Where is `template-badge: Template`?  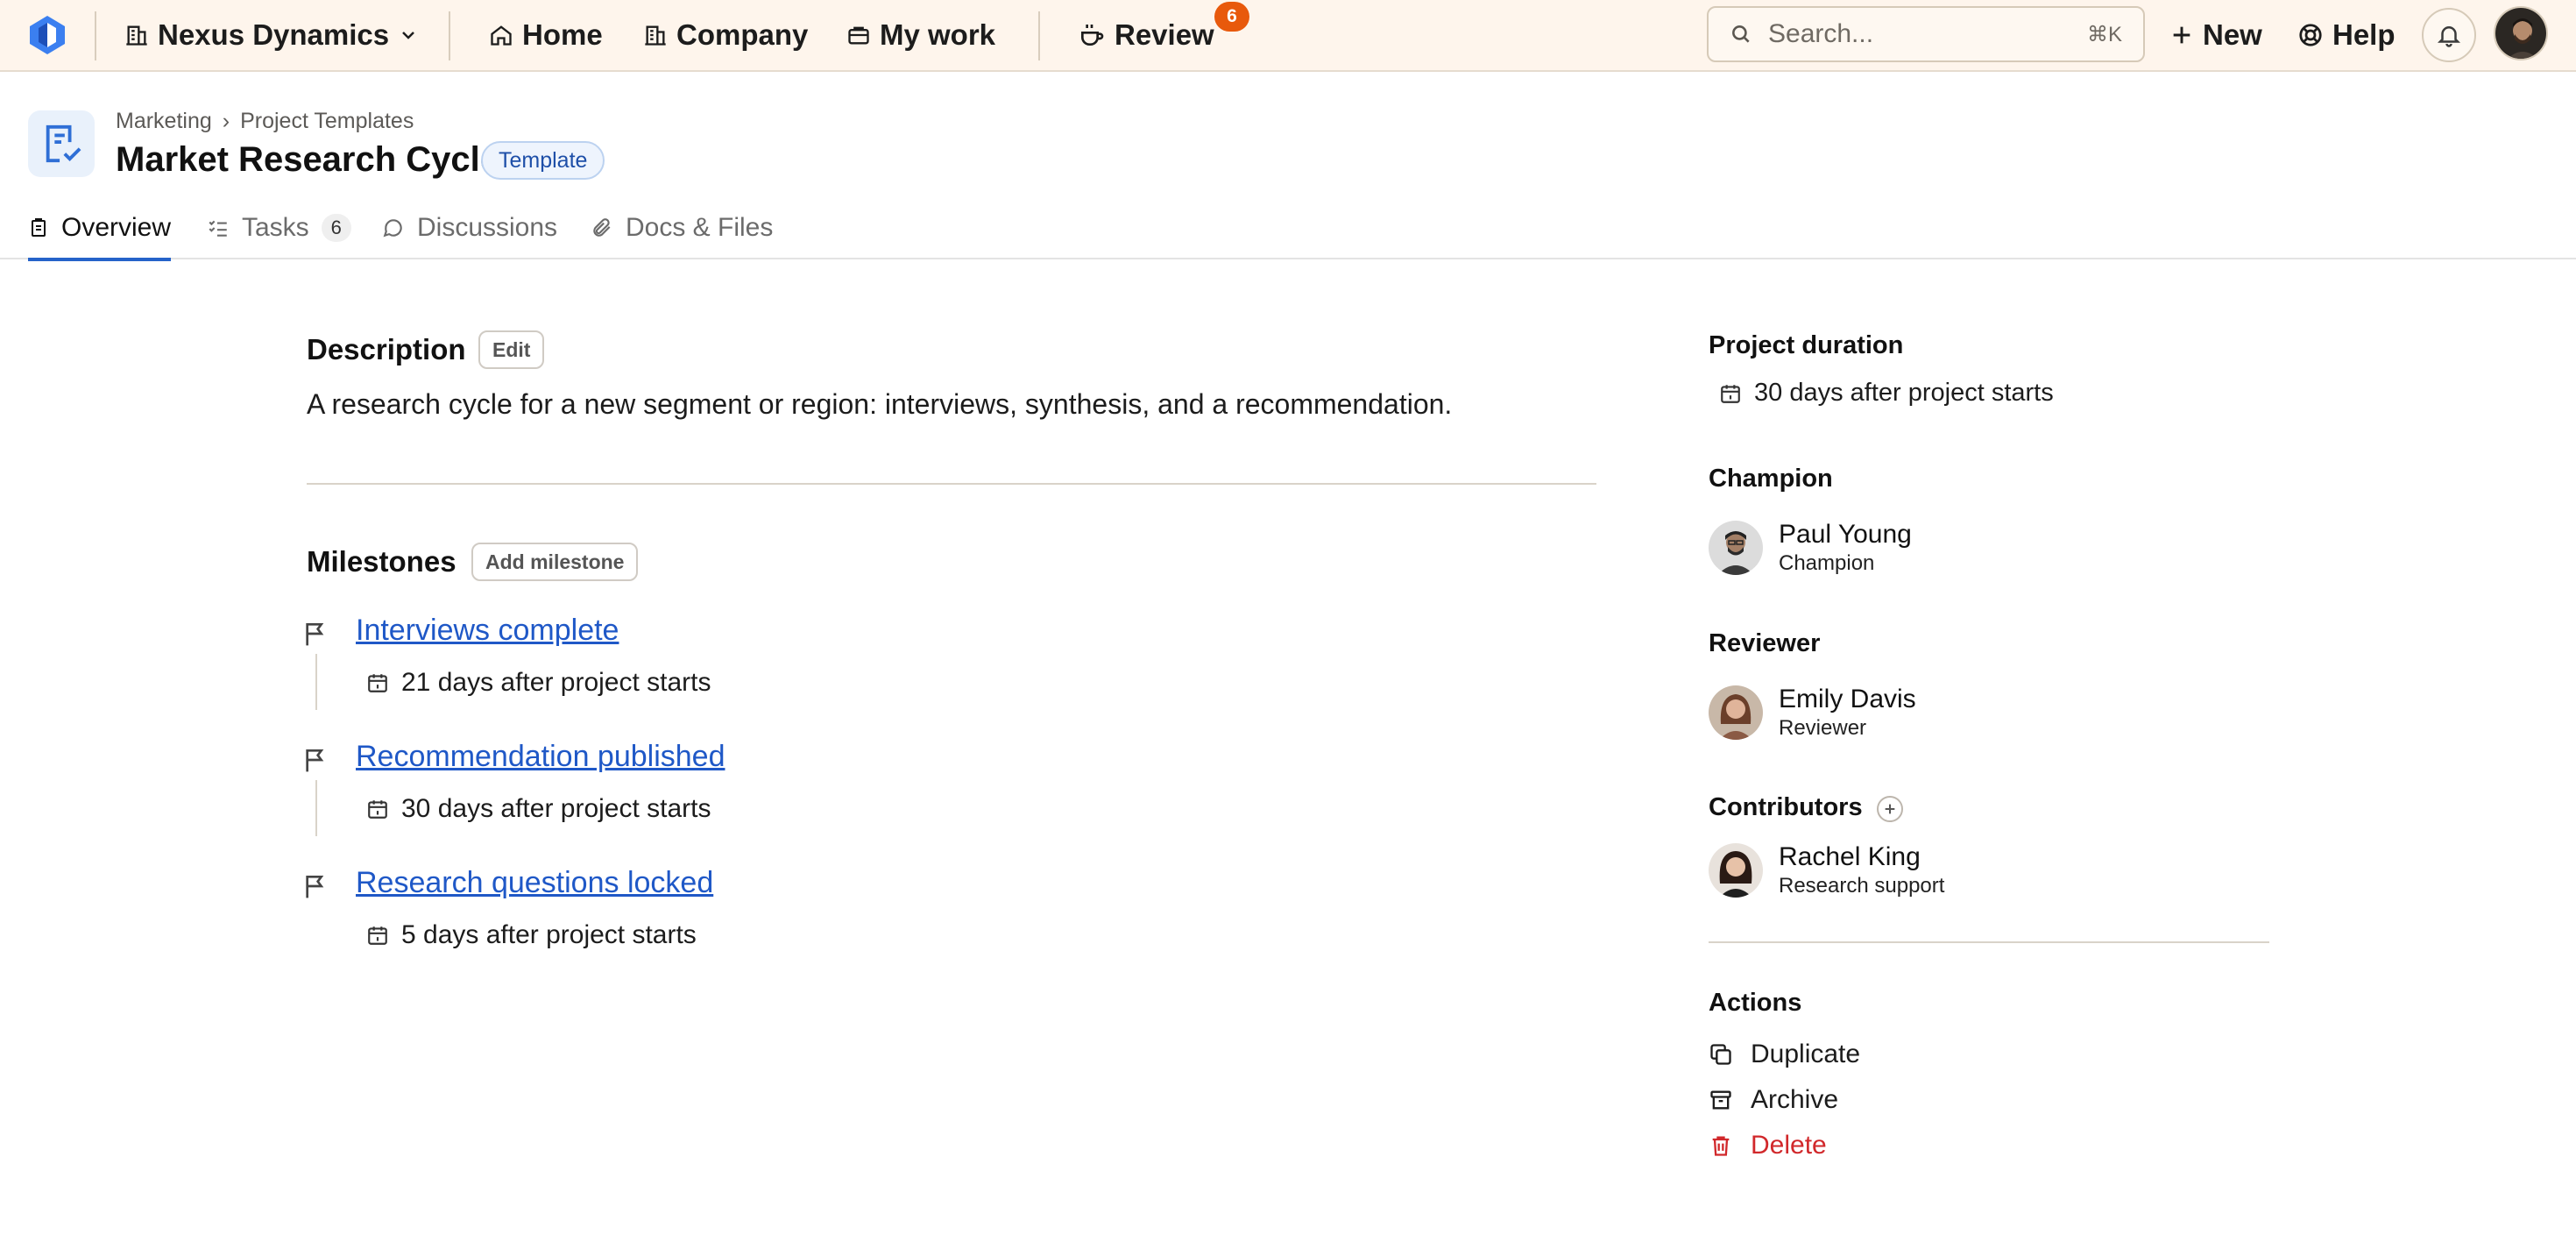 template-badge: Template is located at coordinates (543, 160).